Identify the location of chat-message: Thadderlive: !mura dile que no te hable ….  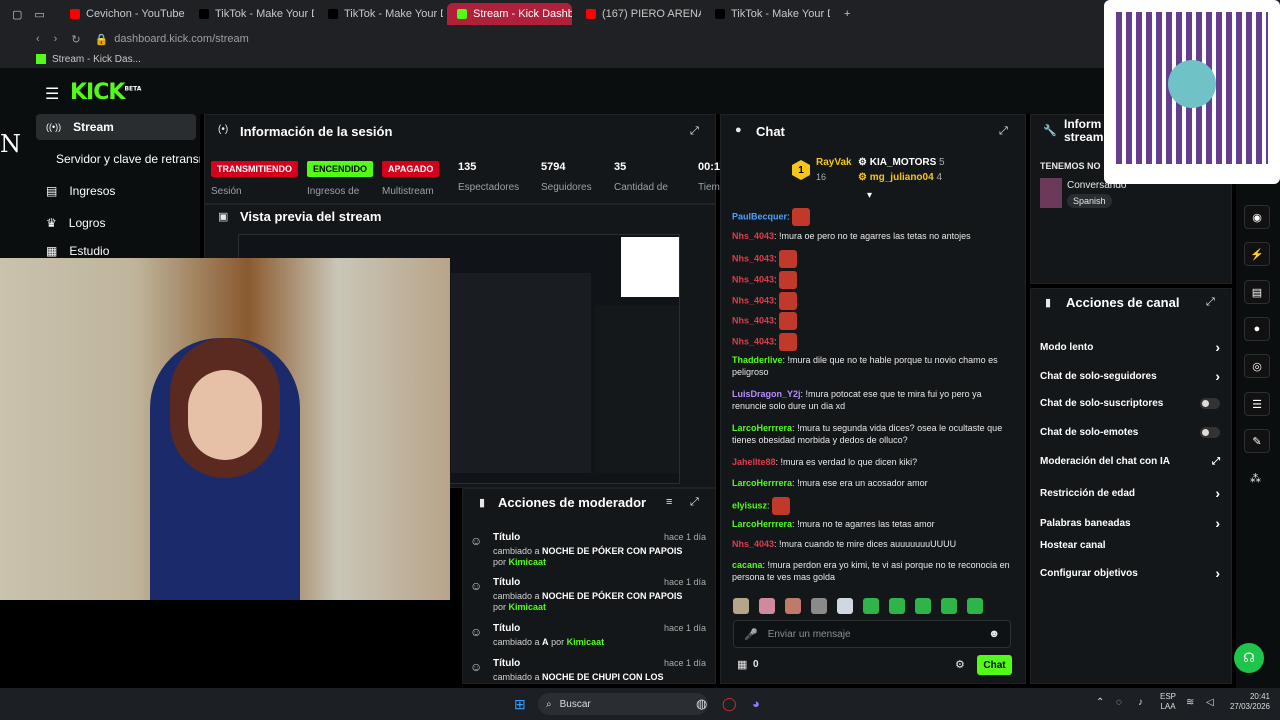
(872, 366).